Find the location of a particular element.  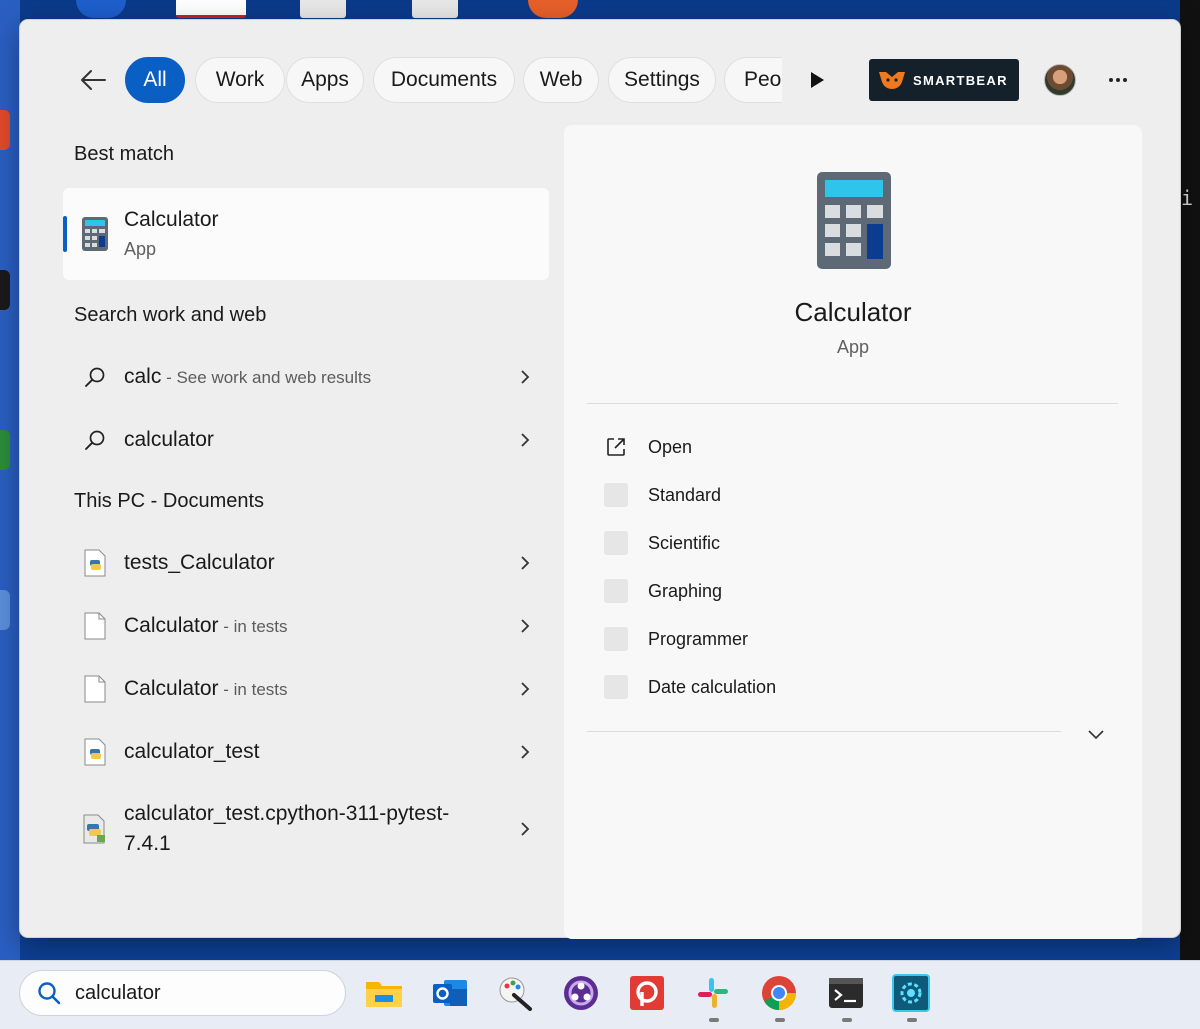

python-compiled-icon is located at coordinates (95, 829).